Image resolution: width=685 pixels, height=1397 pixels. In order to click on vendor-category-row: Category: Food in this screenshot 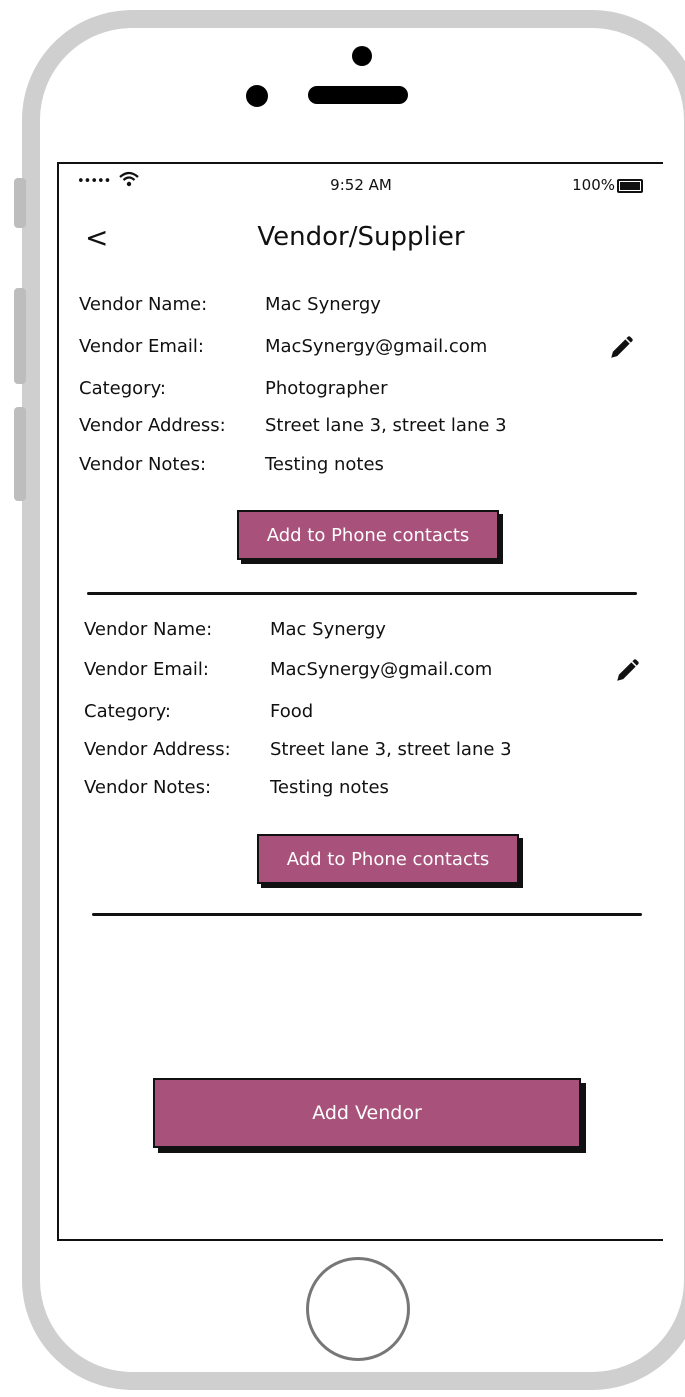, I will do `click(369, 714)`.